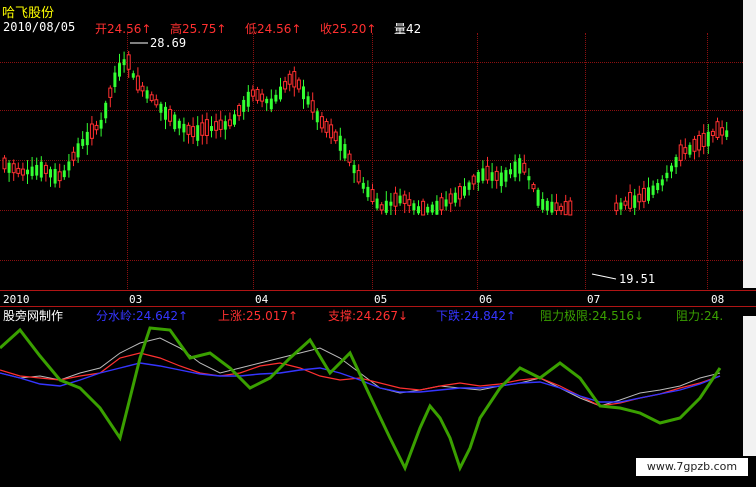  Describe the element at coordinates (16, 299) in the screenshot. I see `axis-label-2010: 2010` at that location.